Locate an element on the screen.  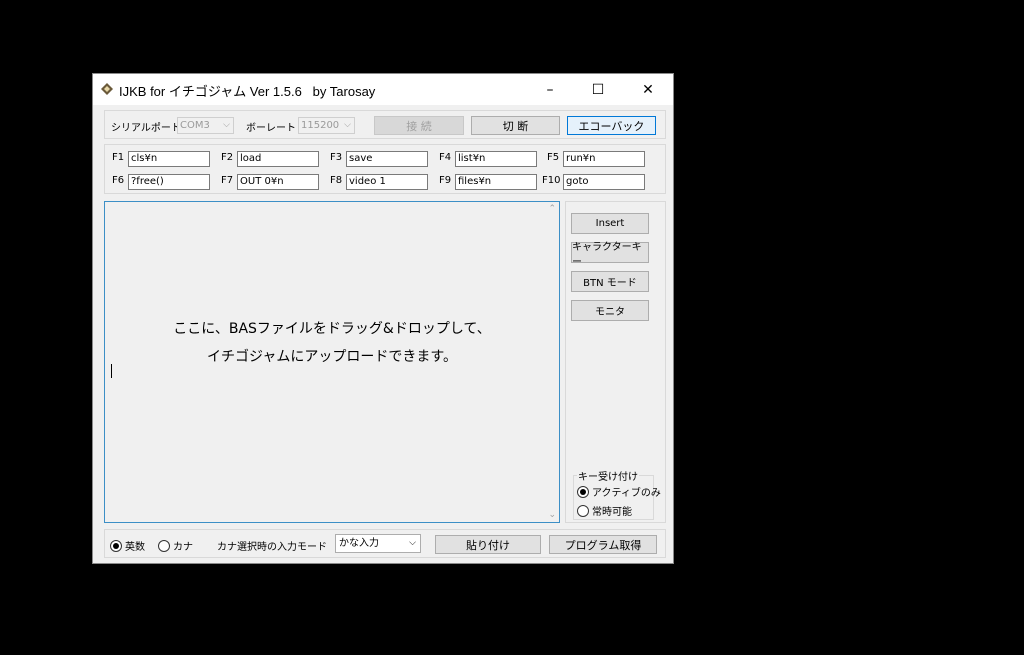
f7-input: OUT 0¥n is located at coordinates (278, 182).